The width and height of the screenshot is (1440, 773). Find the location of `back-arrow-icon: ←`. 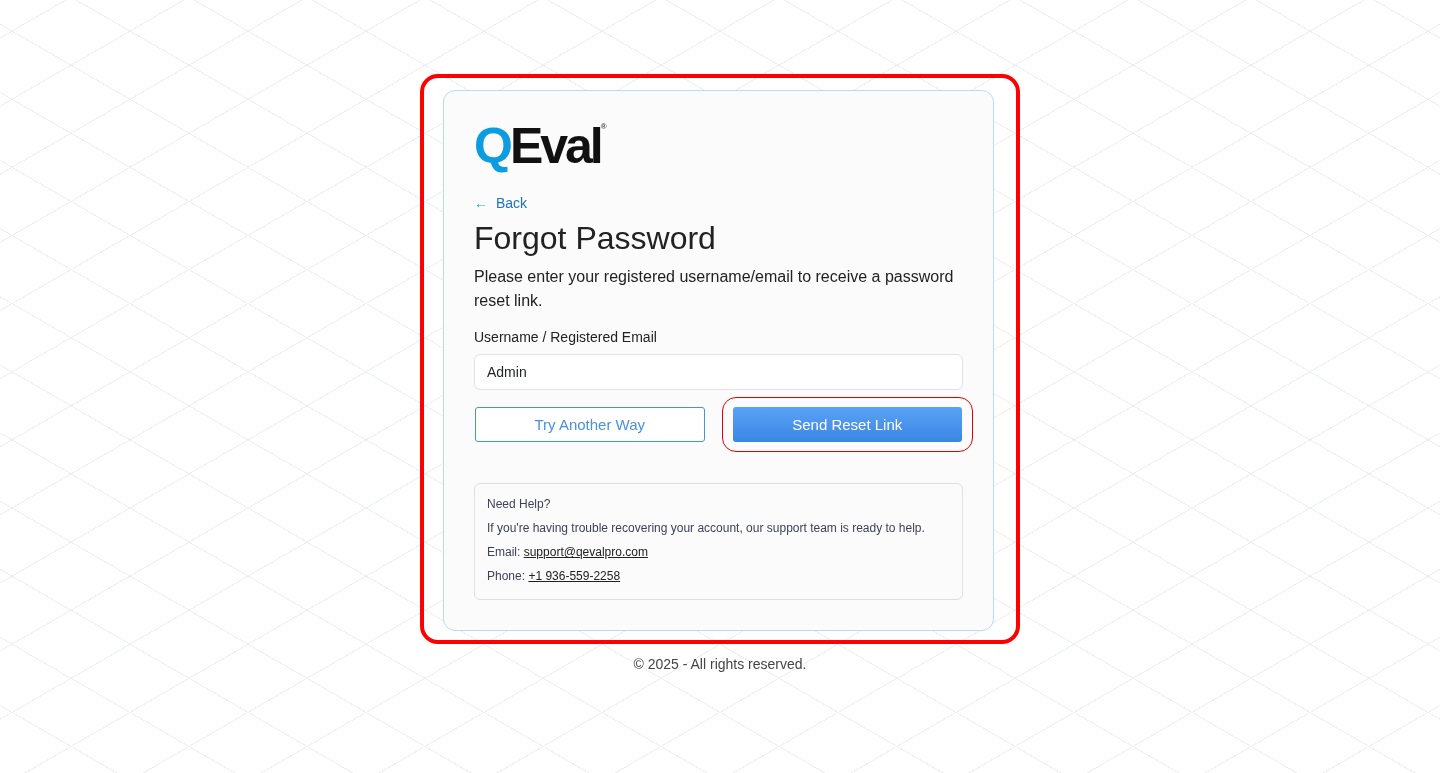

back-arrow-icon: ← is located at coordinates (481, 203).